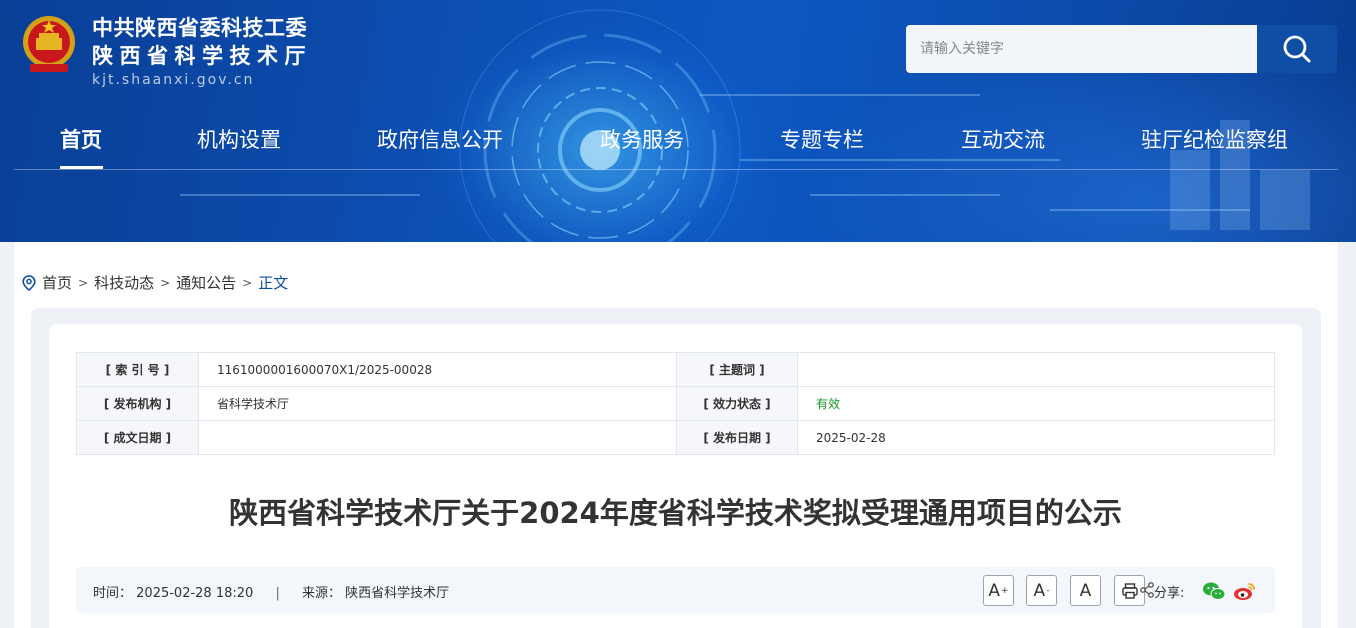 The height and width of the screenshot is (628, 1356). Describe the element at coordinates (137, 369) in the screenshot. I see `meta-label-index: [ 索 引 号 ]` at that location.